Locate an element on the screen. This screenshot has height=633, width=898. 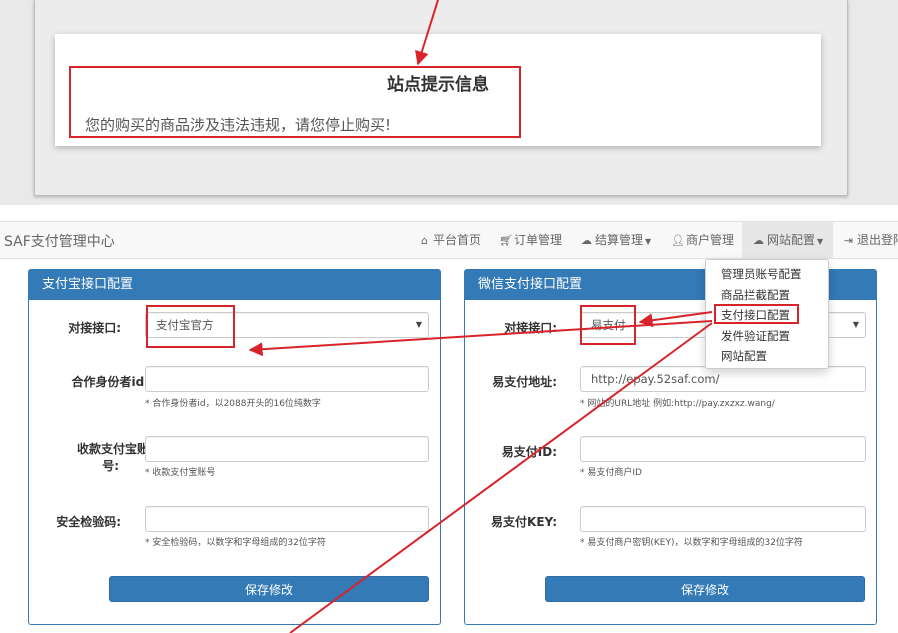
wechat-key-input is located at coordinates (723, 519).